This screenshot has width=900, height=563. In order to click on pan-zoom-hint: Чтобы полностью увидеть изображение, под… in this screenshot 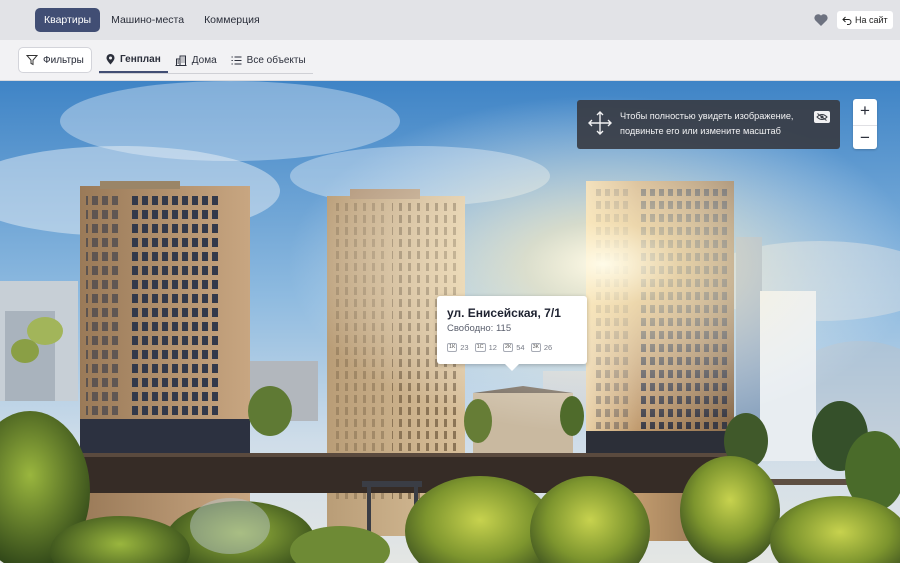, I will do `click(708, 124)`.